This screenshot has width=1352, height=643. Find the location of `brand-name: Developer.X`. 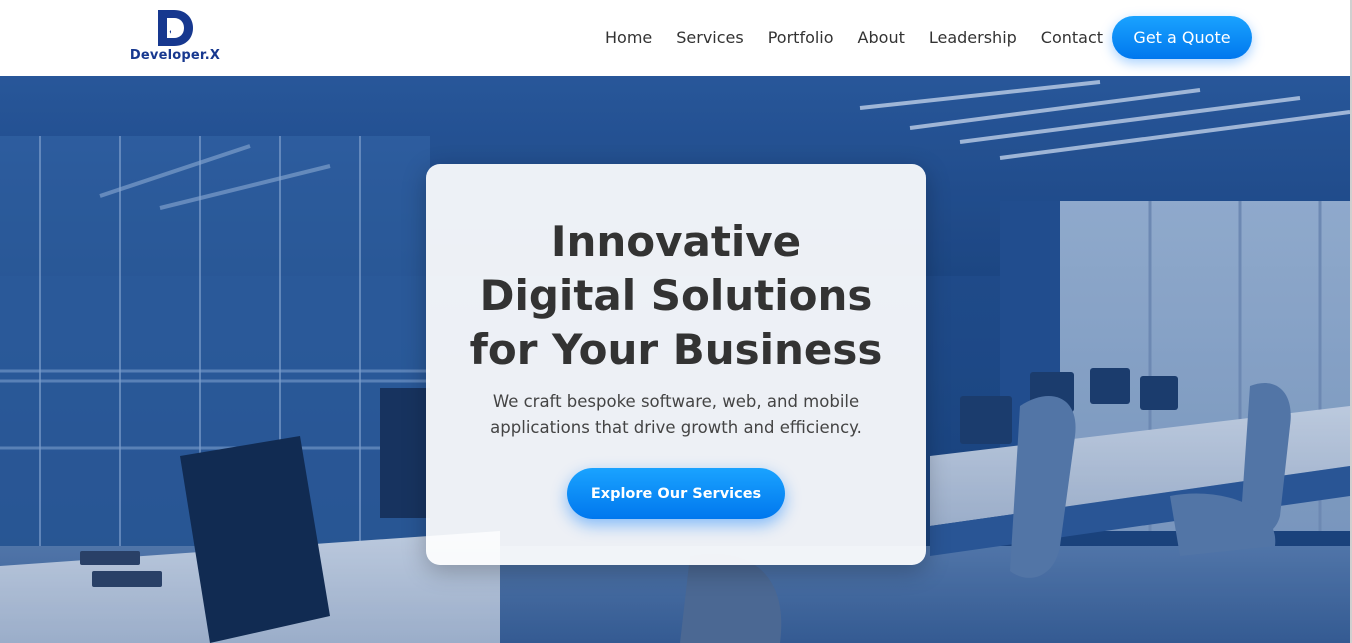

brand-name: Developer.X is located at coordinates (175, 55).